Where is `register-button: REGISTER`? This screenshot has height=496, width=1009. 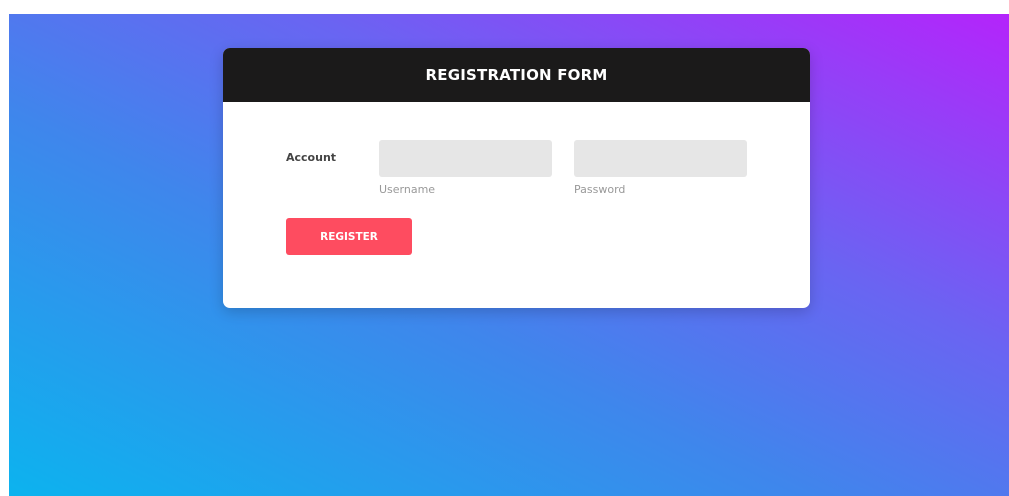 register-button: REGISTER is located at coordinates (349, 236).